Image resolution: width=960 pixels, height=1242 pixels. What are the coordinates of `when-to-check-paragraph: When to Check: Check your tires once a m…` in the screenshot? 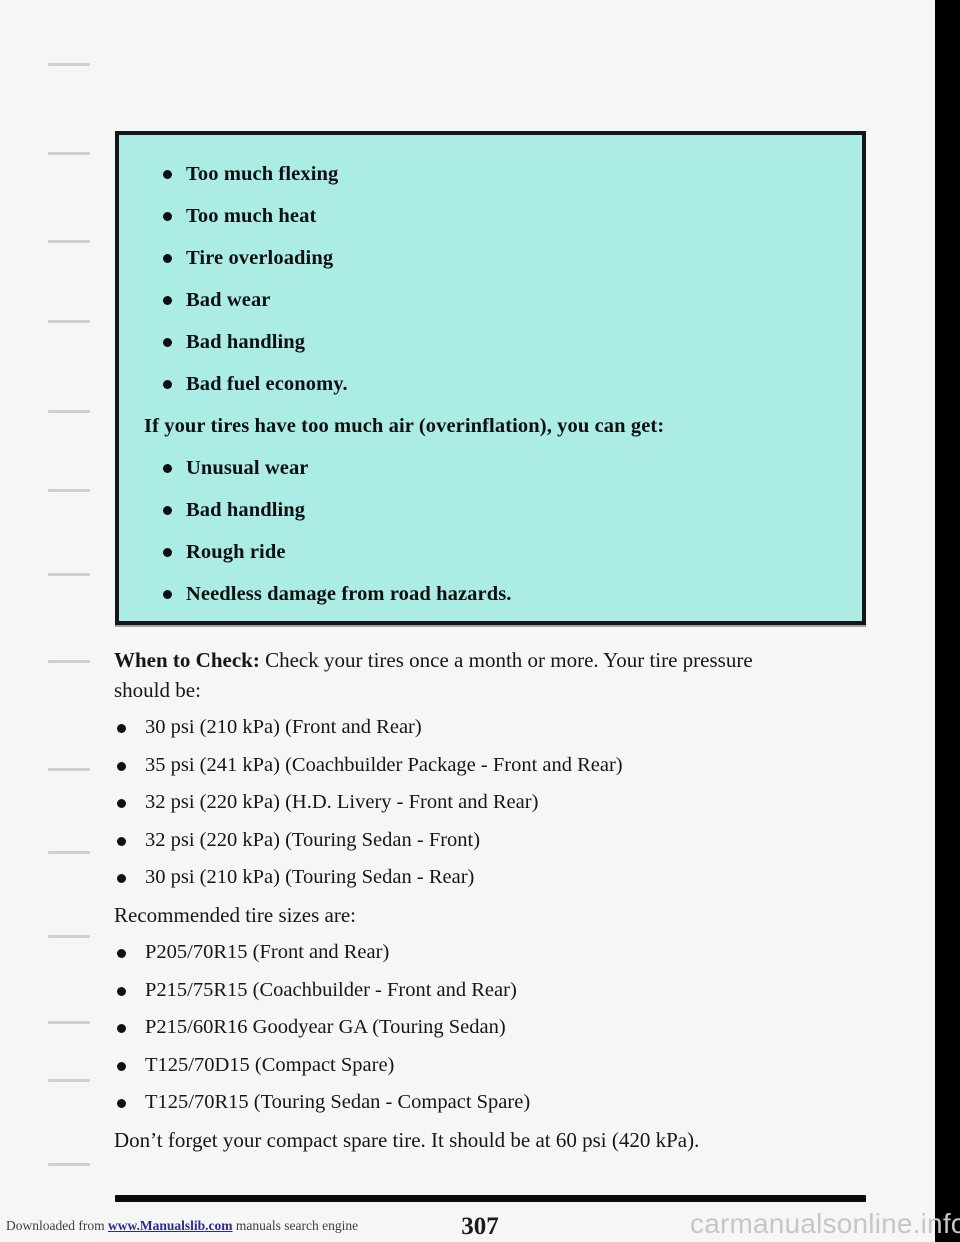 It's located at (459, 675).